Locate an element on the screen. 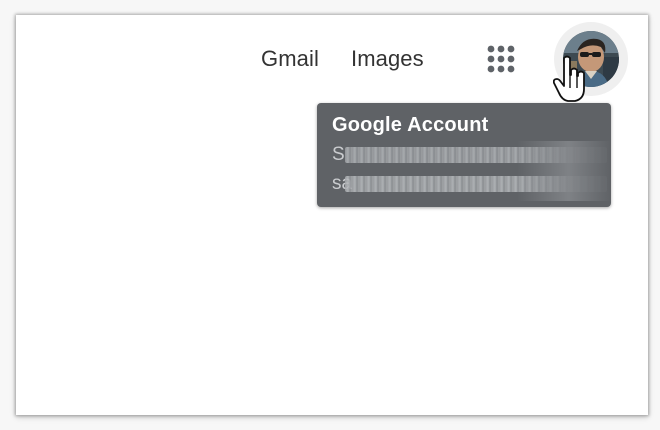 The width and height of the screenshot is (660, 430). account-name-text: S is located at coordinates (338, 154).